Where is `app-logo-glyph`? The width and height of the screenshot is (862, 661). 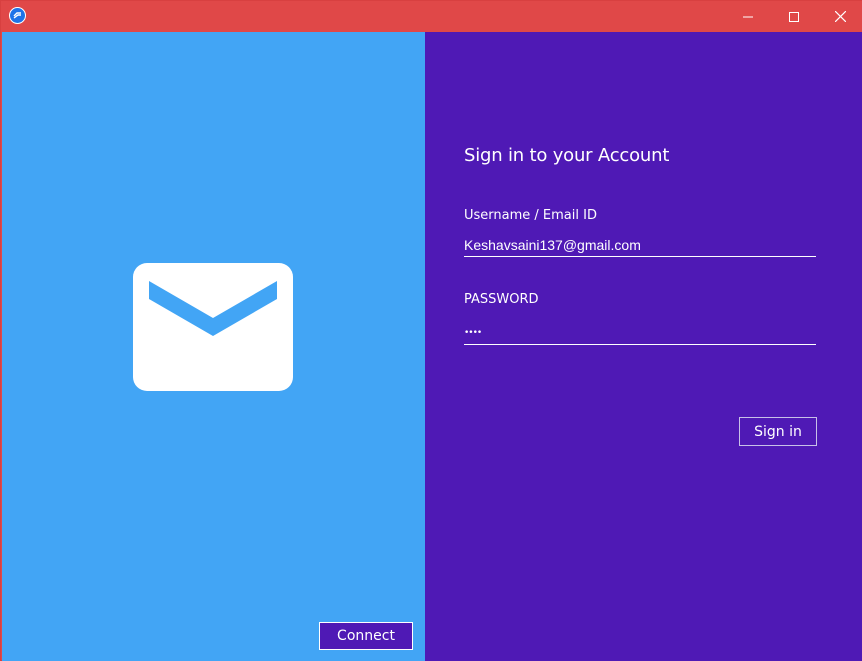
app-logo-glyph is located at coordinates (17, 15).